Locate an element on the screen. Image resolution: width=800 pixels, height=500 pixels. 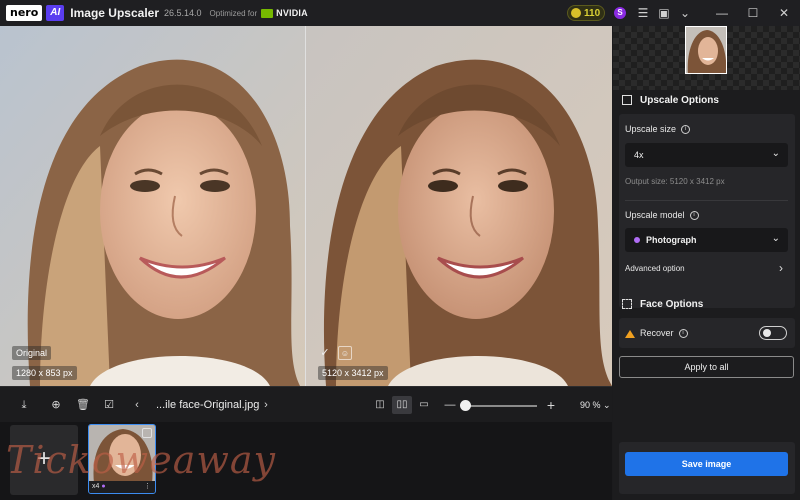
warning-icon is located at coordinates (630, 333).